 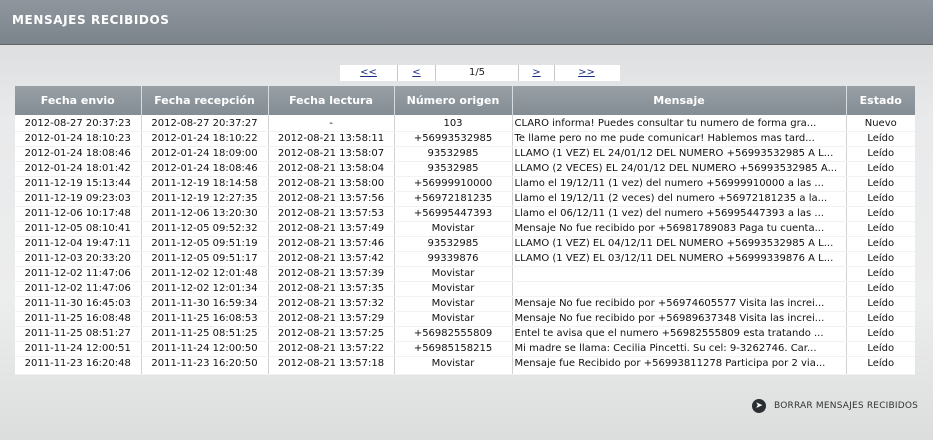 What do you see at coordinates (204, 123) in the screenshot?
I see `fecha-recepcion-cell: 2012-08-27 20:37:27` at bounding box center [204, 123].